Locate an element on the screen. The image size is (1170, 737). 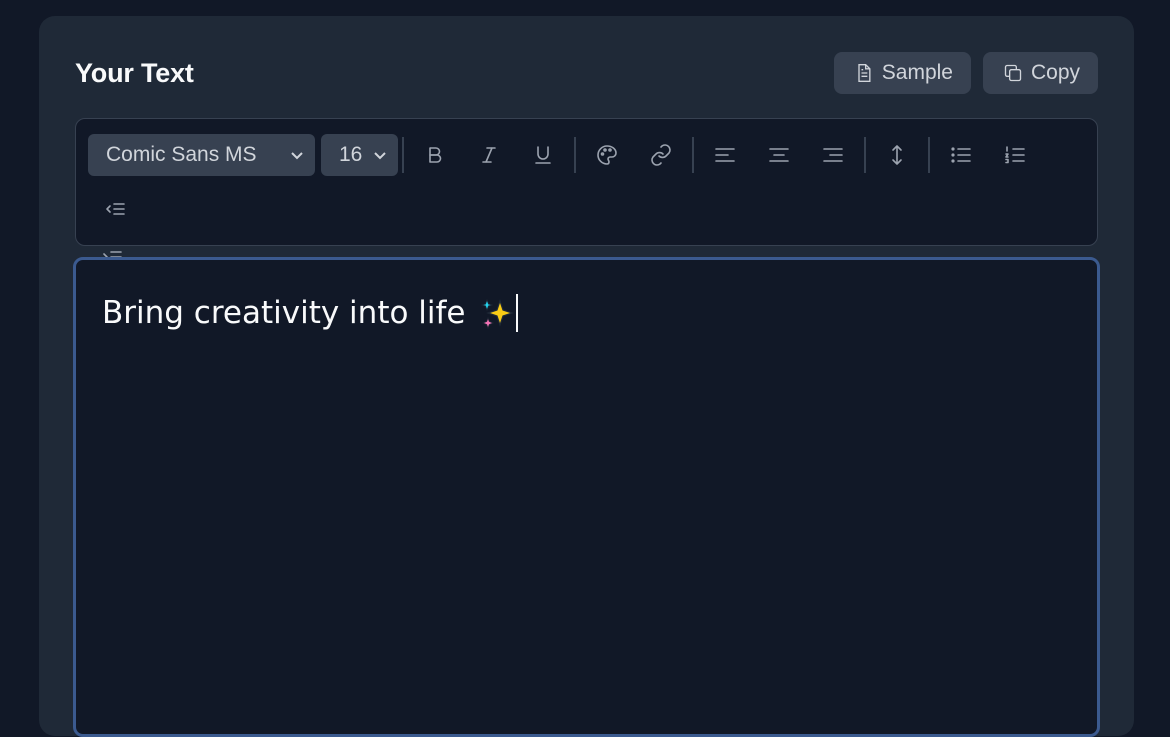
italic-icon is located at coordinates (489, 155).